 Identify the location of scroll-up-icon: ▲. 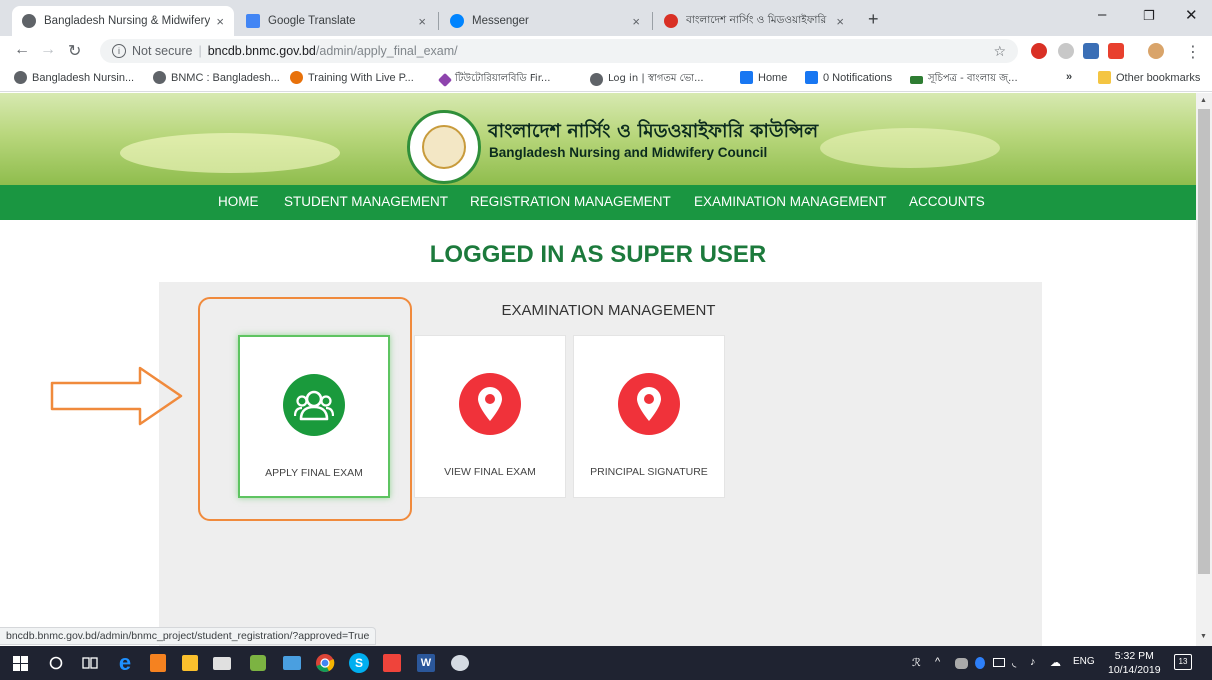
(1203, 100).